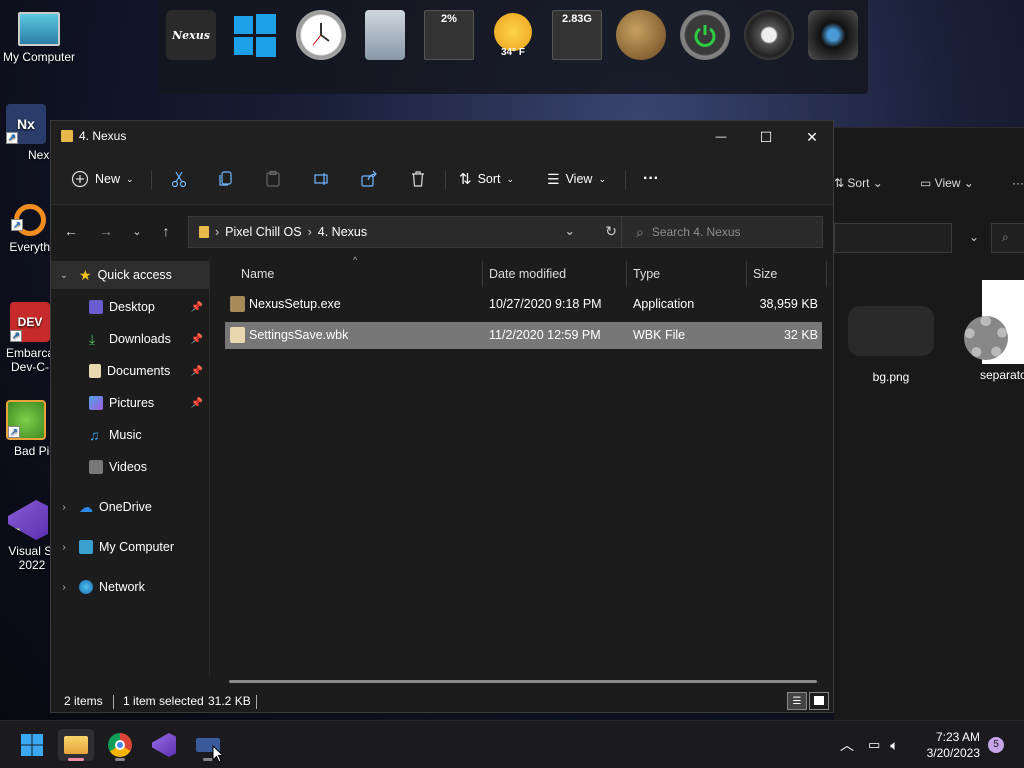  I want to click on sort-button: ⇅ Sort ⌄, so click(486, 179).